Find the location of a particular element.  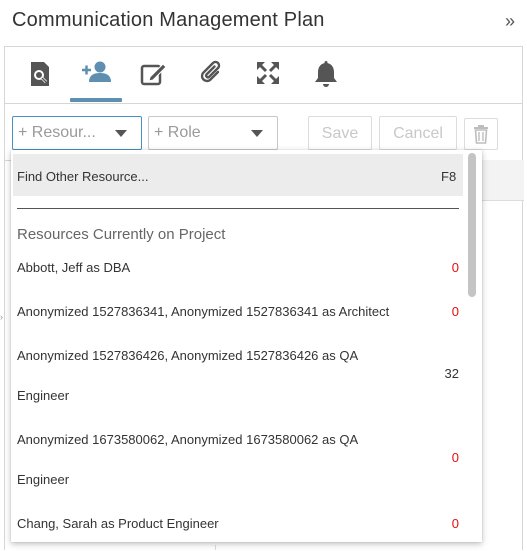

dropdown-scroll-thumb is located at coordinates (472, 225).